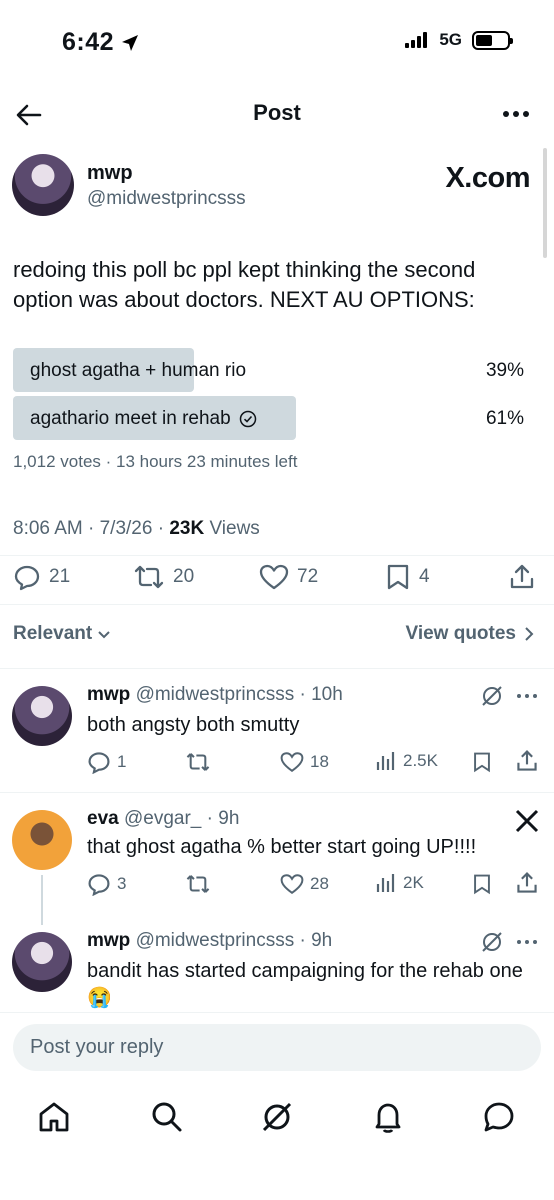 The height and width of the screenshot is (1200, 554). Describe the element at coordinates (234, 940) in the screenshot. I see `reply-handle: @midwestprincsss · 9h` at that location.